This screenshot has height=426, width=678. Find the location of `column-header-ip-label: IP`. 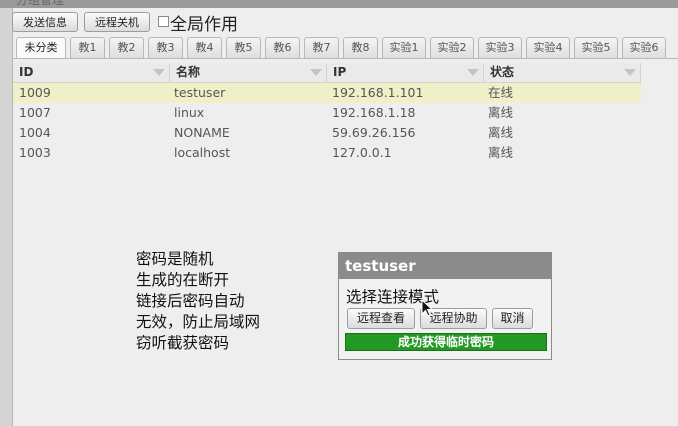

column-header-ip-label: IP is located at coordinates (340, 72).